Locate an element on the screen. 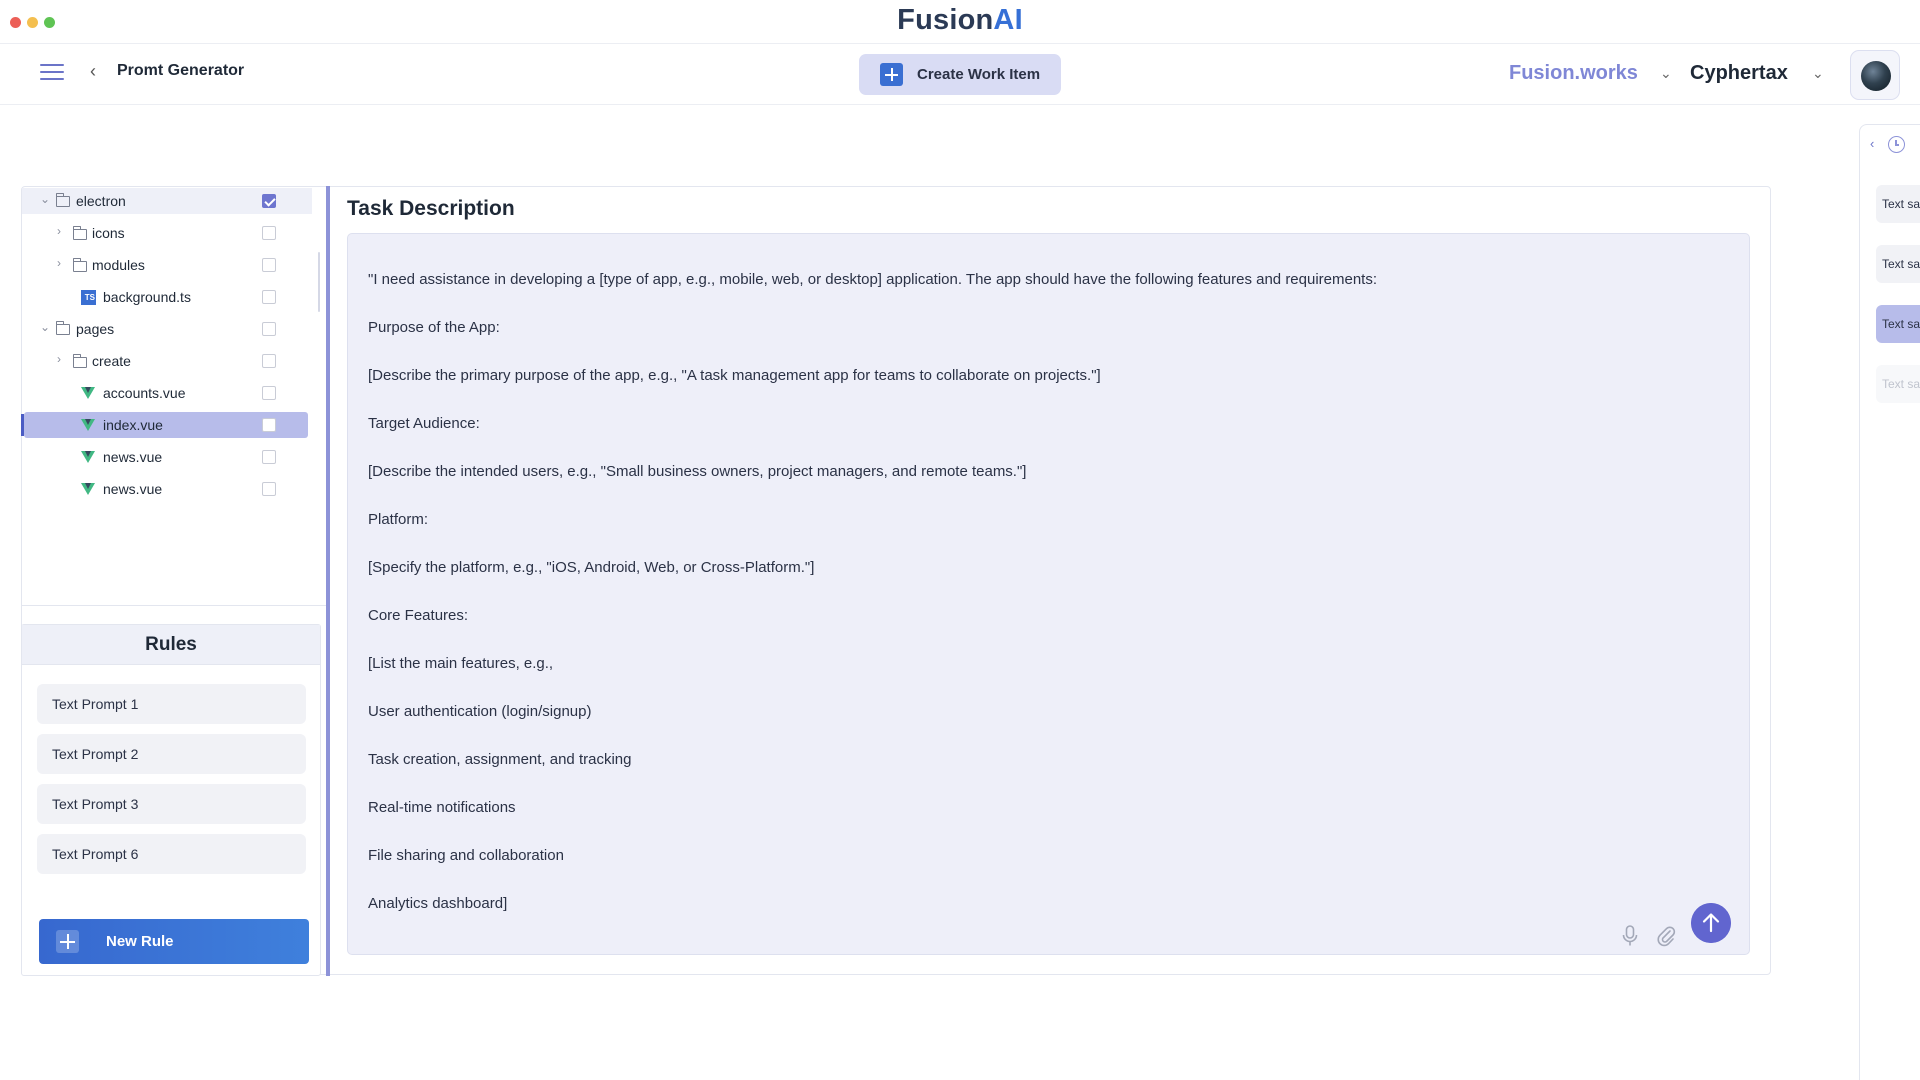 This screenshot has height=1080, width=1920. app-logo: FusionAI is located at coordinates (960, 20).